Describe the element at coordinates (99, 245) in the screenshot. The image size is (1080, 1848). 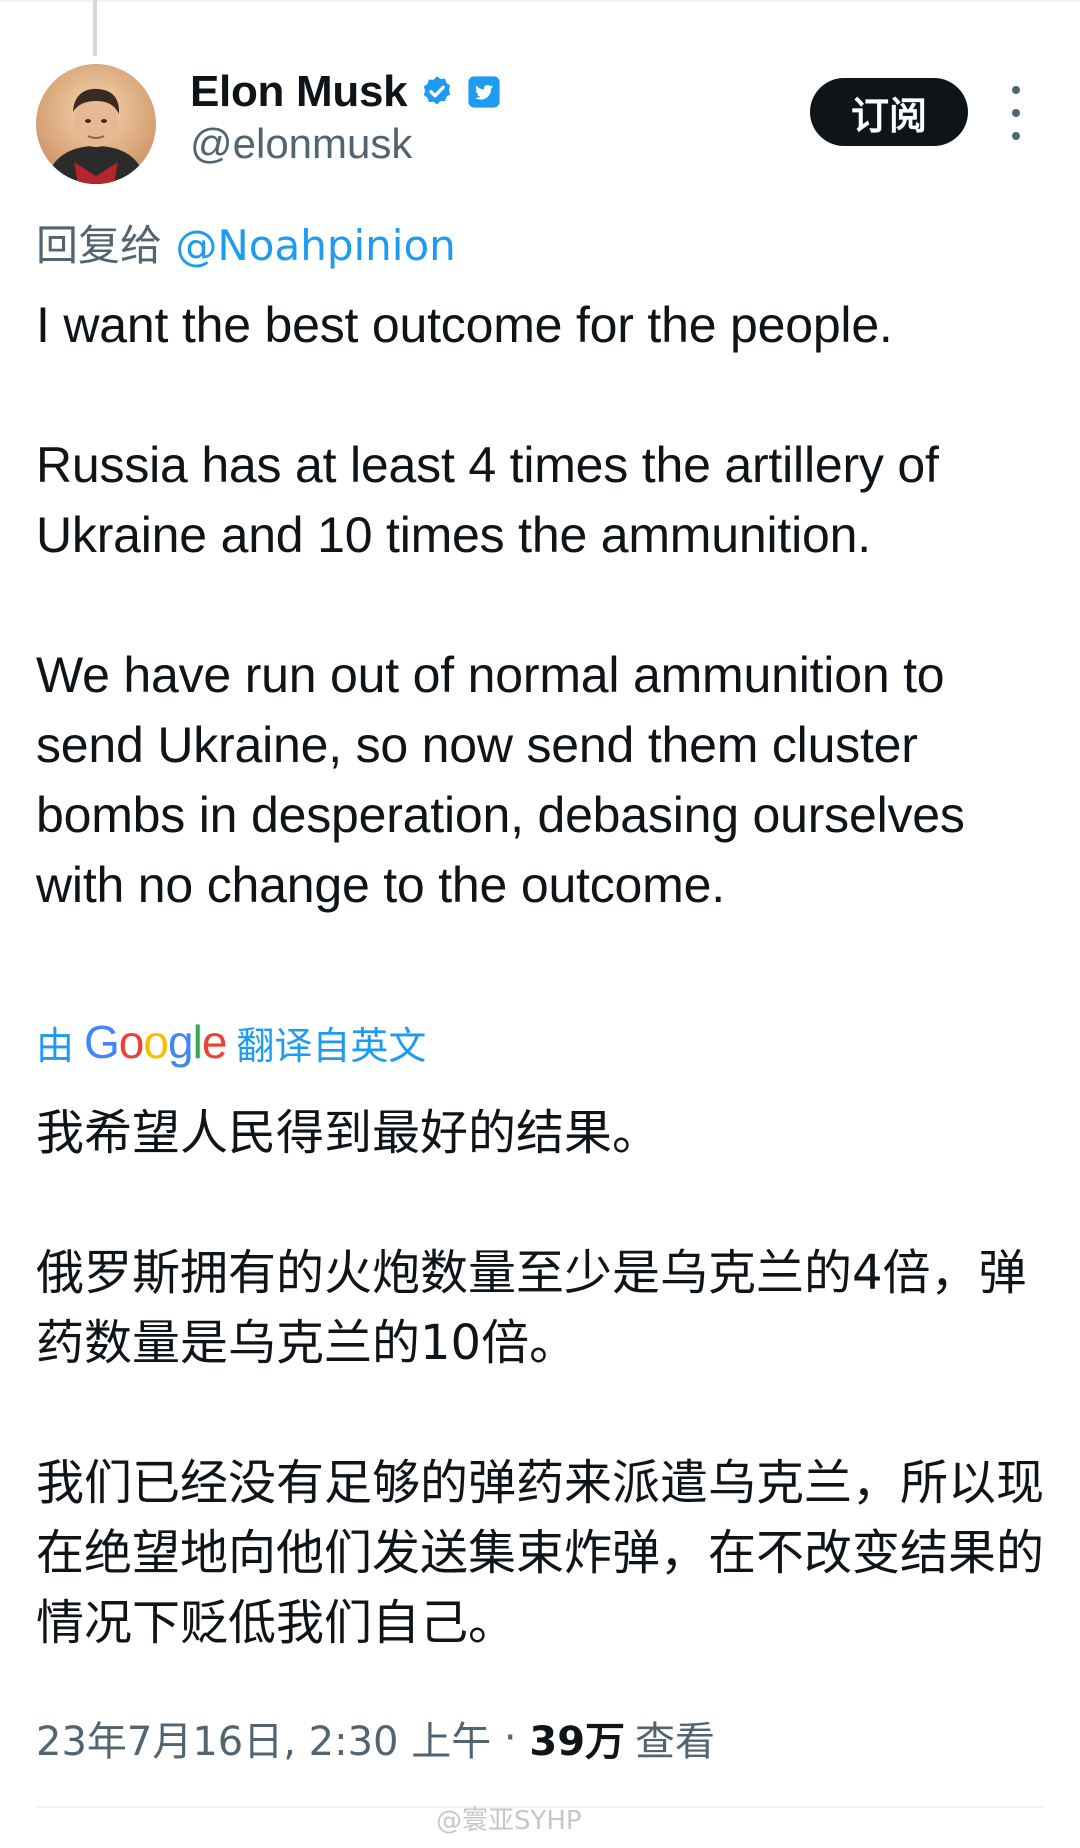
I see `reply-prefix: 回复给` at that location.